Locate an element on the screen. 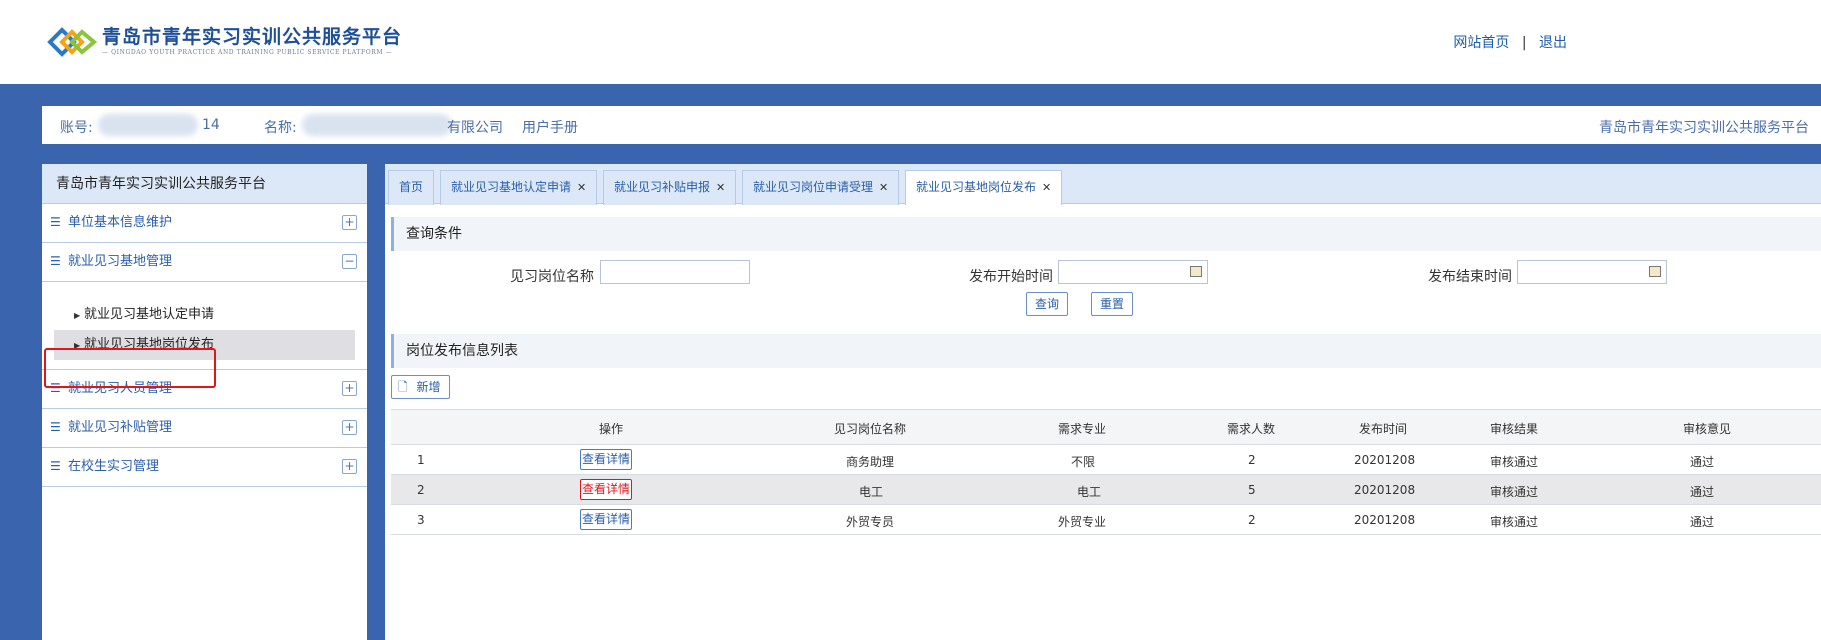  tab-position-application: 就业见习岗位申请受理 ✕ is located at coordinates (821, 187).